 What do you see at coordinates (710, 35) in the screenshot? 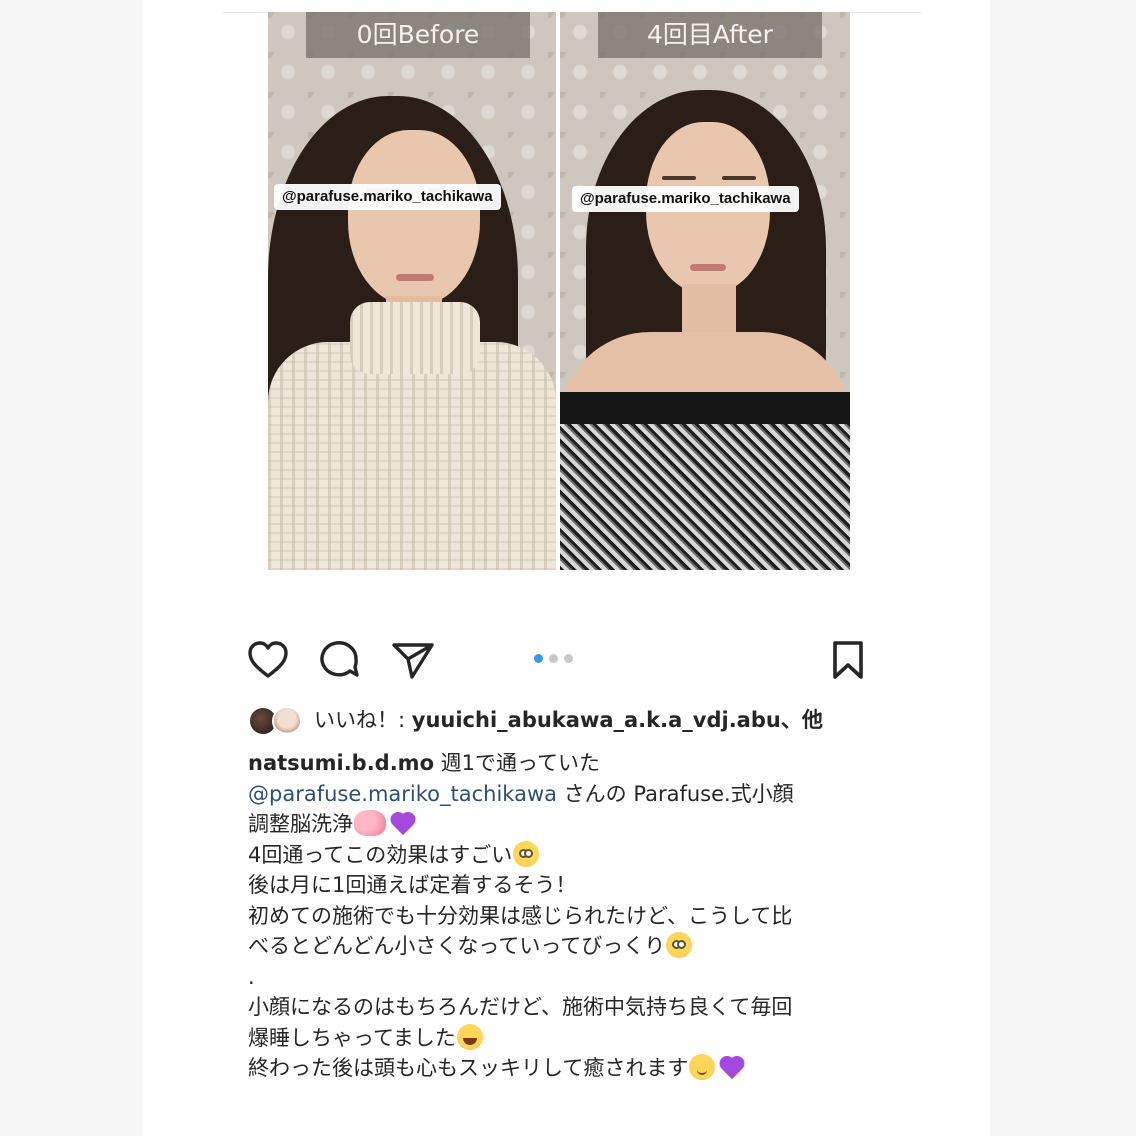
I see `after-label: 4回目After` at bounding box center [710, 35].